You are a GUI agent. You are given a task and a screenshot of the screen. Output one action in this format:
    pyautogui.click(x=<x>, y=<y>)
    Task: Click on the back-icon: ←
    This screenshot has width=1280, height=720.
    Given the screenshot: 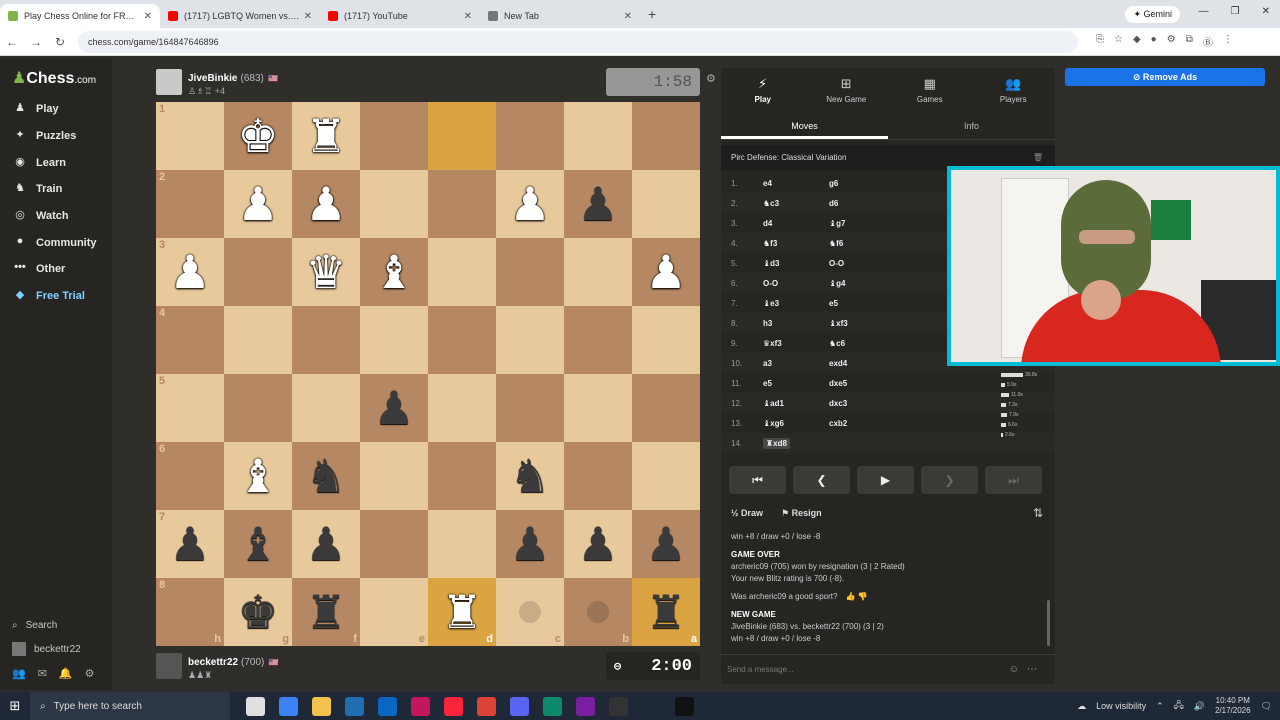 What is the action you would take?
    pyautogui.click(x=12, y=42)
    